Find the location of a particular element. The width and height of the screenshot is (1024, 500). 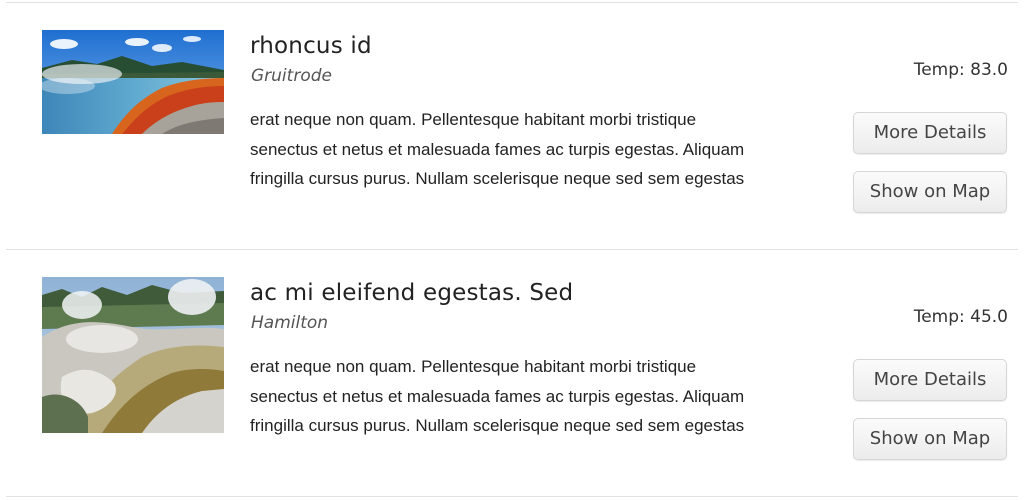

listing-title: rhoncus id is located at coordinates (311, 46).